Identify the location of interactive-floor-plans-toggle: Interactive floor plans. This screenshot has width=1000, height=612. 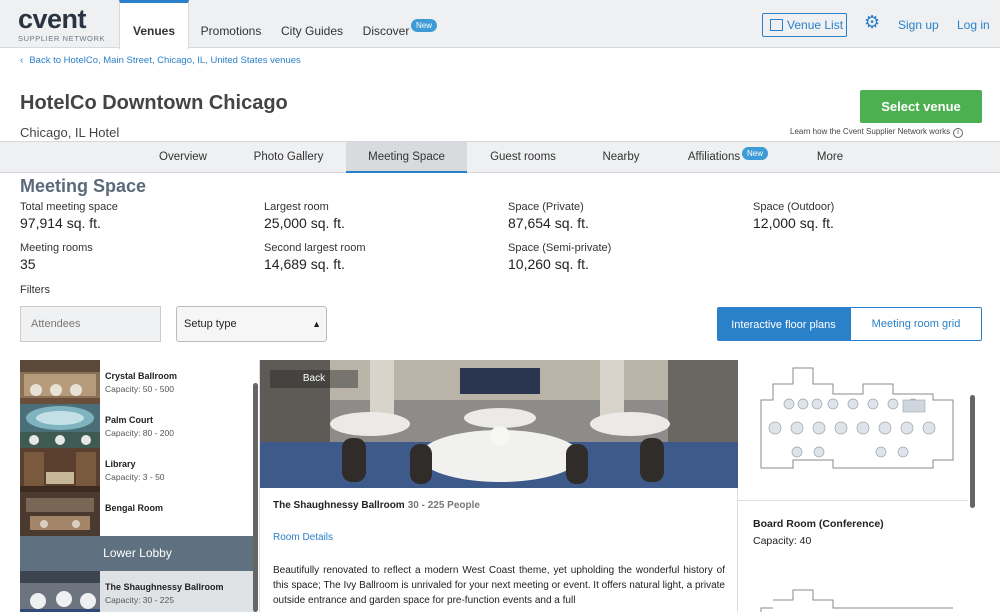
(783, 324).